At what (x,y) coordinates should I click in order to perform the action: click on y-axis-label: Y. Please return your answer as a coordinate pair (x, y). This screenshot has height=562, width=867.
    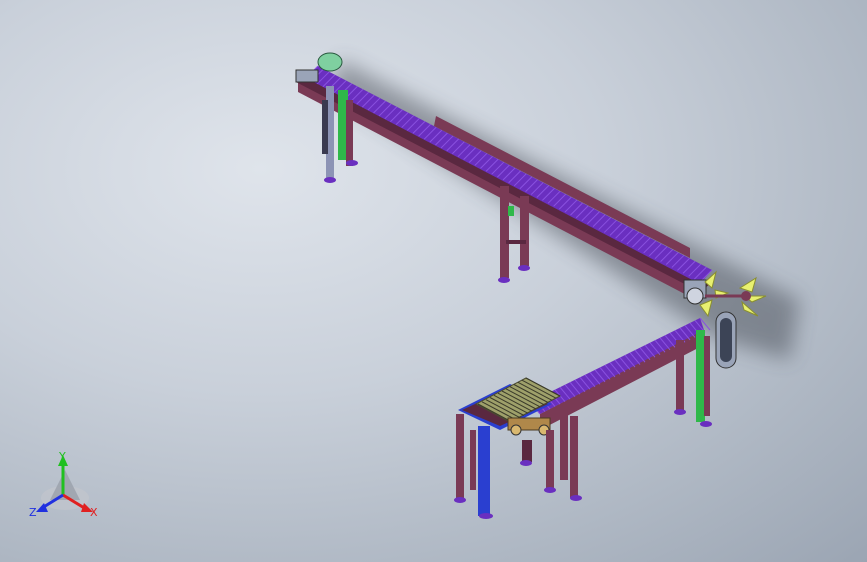
    Looking at the image, I should click on (62, 456).